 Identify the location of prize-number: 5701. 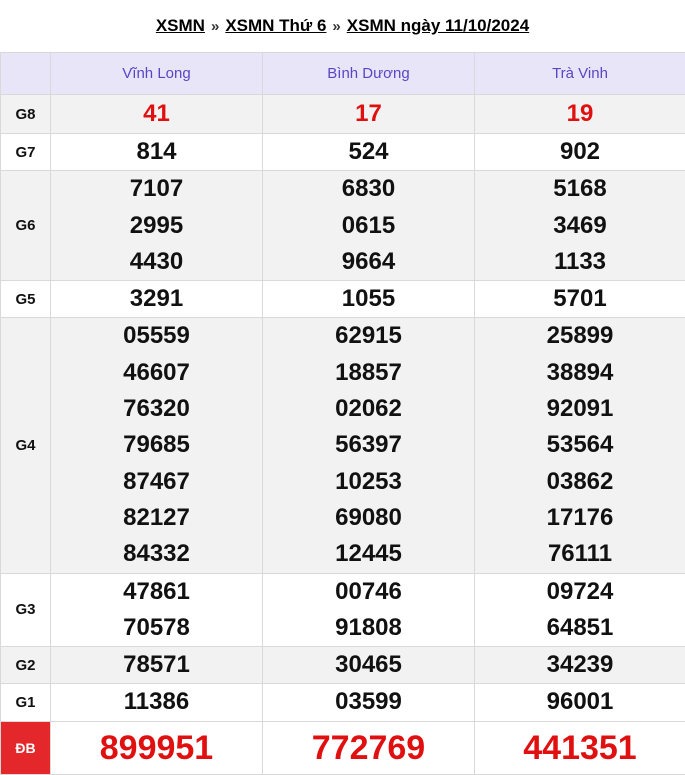
(580, 299).